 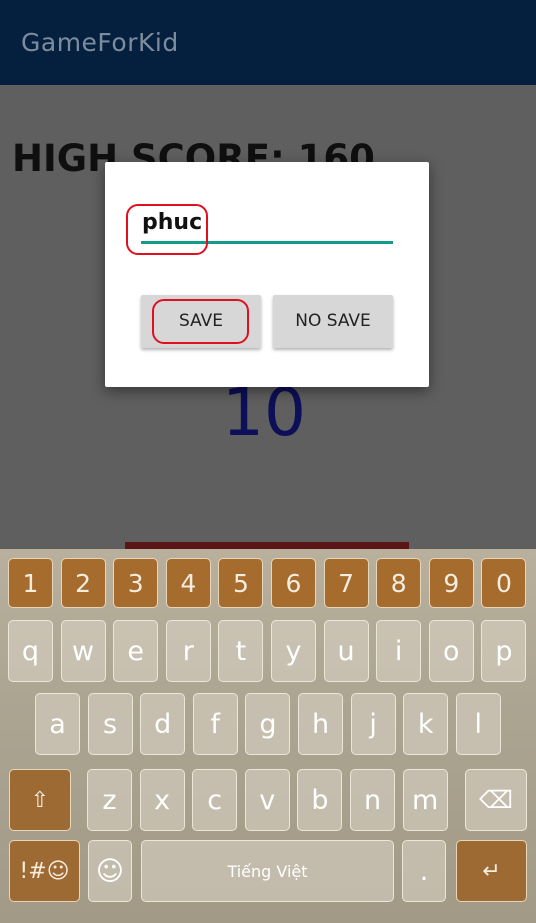 What do you see at coordinates (30, 651) in the screenshot?
I see `key: q` at bounding box center [30, 651].